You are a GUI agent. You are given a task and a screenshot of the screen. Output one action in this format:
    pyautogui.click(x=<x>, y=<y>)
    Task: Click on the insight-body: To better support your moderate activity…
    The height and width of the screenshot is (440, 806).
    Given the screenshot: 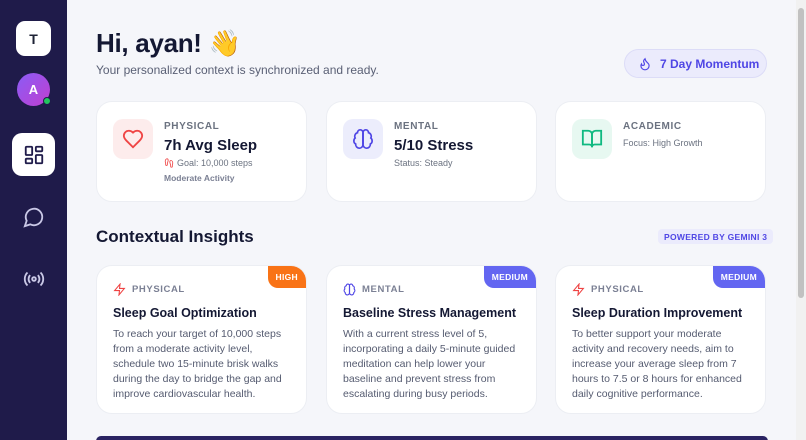 What is the action you would take?
    pyautogui.click(x=657, y=364)
    